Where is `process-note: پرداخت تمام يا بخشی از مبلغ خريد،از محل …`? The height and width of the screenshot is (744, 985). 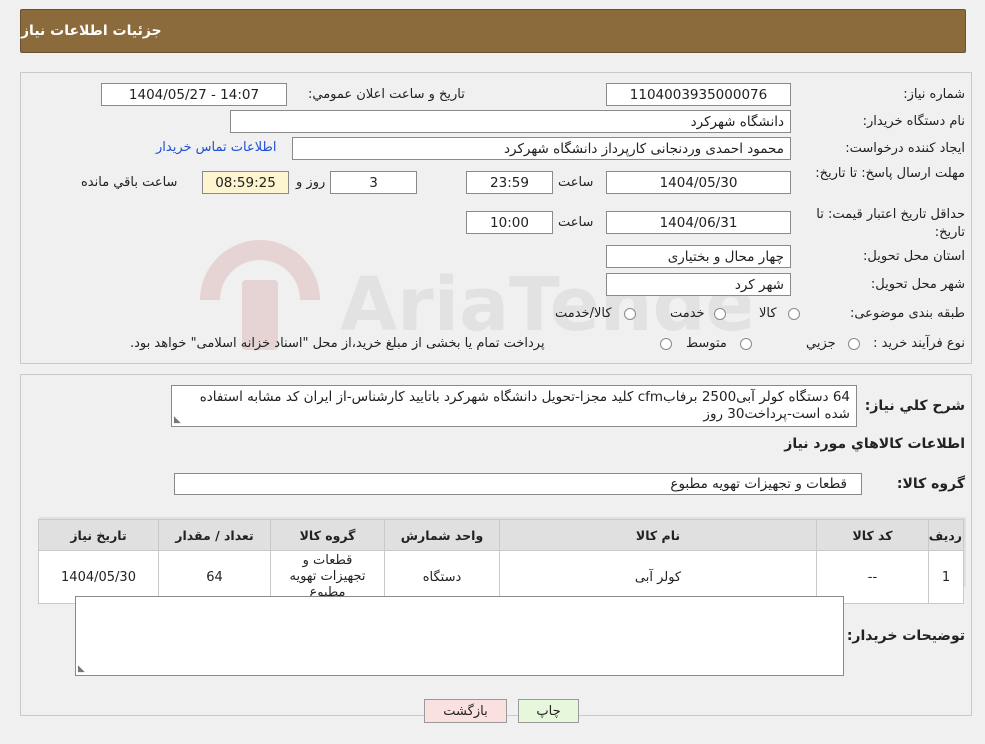
process-note: پرداخت تمام يا بخشی از مبلغ خريد،از محل … is located at coordinates (337, 343).